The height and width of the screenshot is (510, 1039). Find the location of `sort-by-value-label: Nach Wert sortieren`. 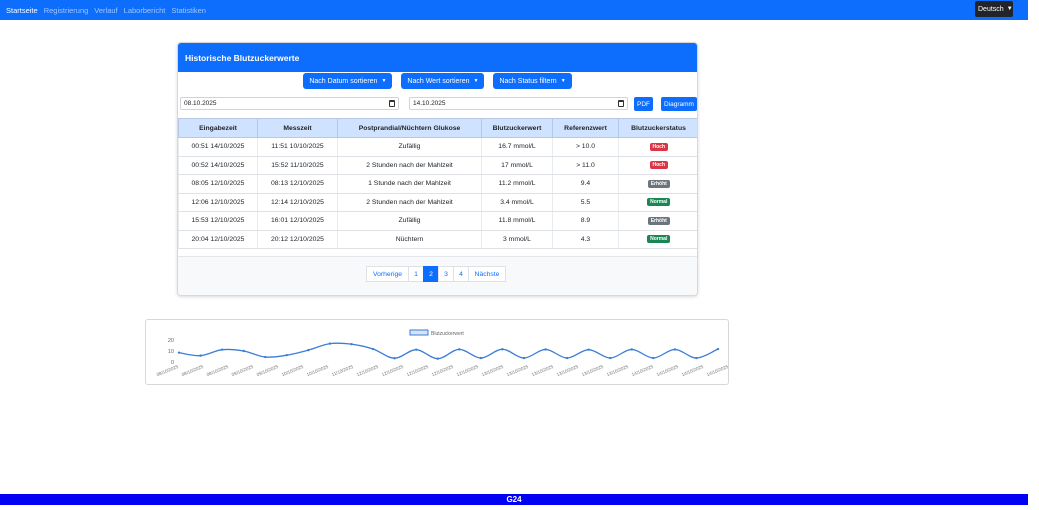

sort-by-value-label: Nach Wert sortieren is located at coordinates (438, 81).